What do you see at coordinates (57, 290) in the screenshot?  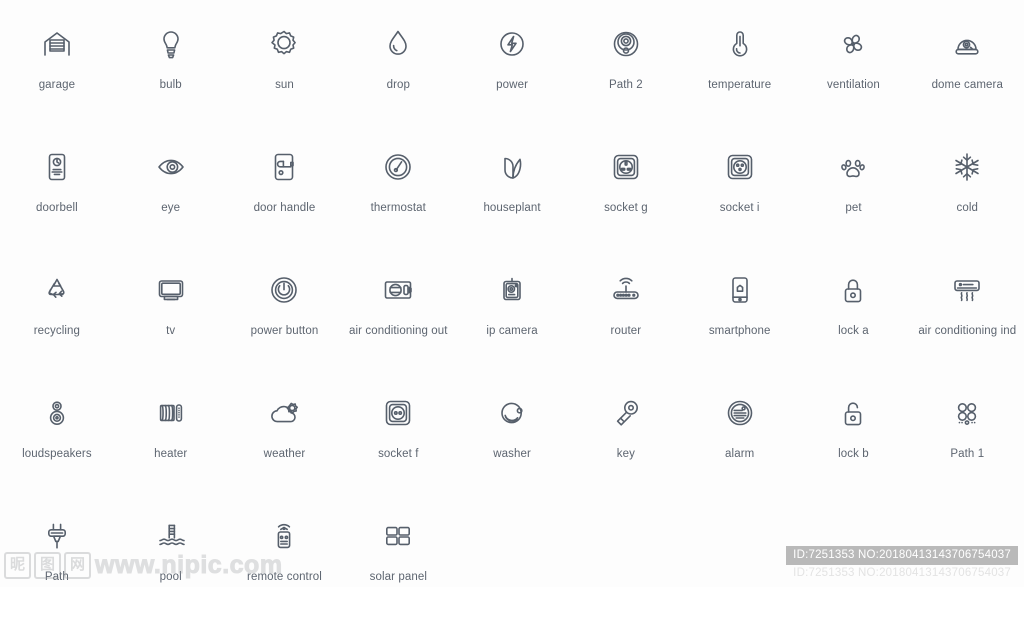 I see `recycling-icon` at bounding box center [57, 290].